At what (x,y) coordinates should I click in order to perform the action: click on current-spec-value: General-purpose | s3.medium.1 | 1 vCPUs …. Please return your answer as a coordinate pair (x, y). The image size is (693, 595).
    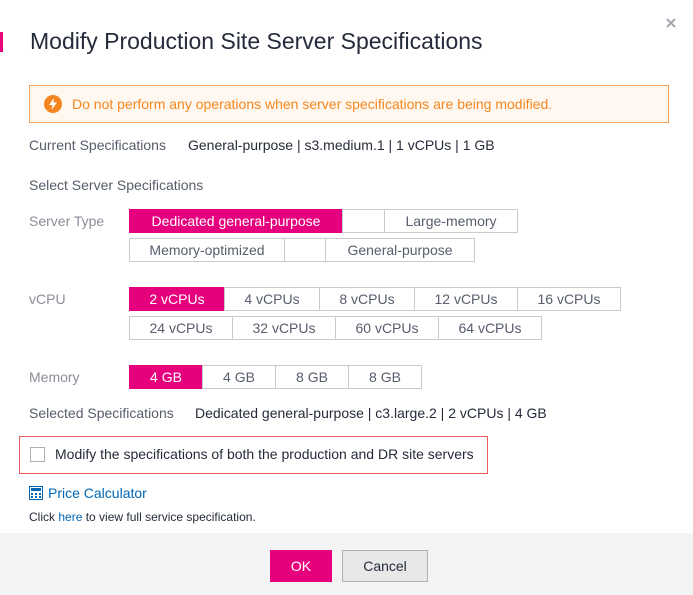
    Looking at the image, I should click on (341, 145).